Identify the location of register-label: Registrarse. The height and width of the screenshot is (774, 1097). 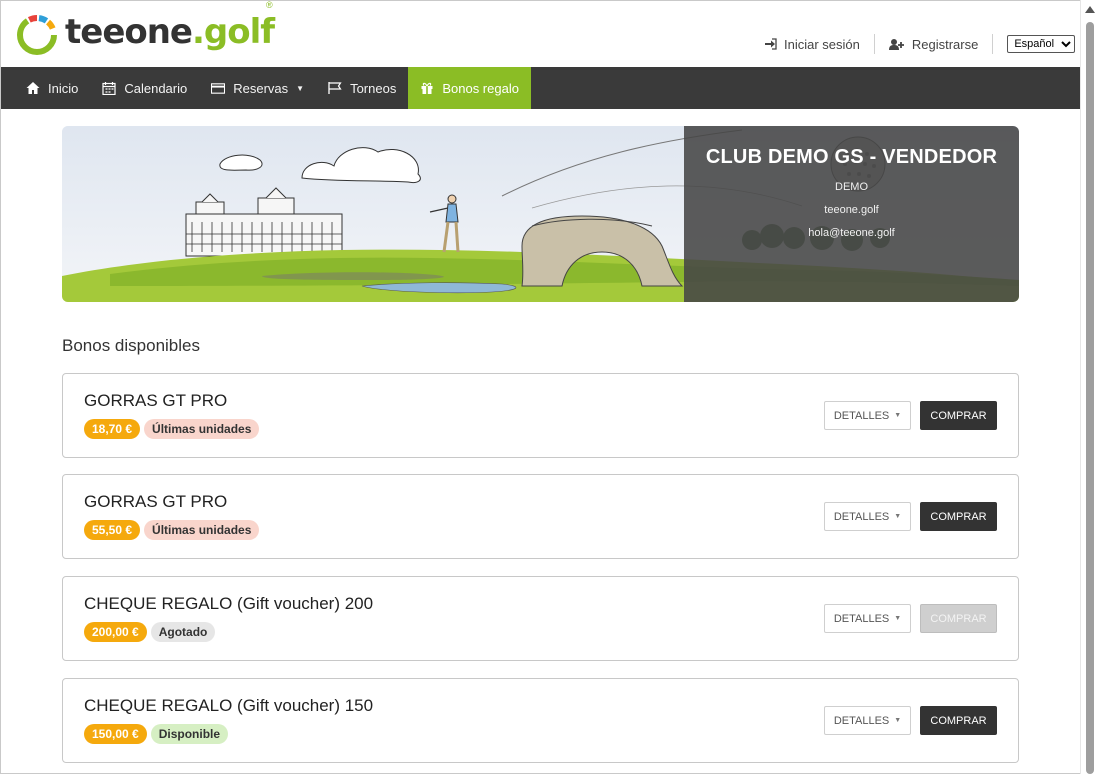
(945, 44).